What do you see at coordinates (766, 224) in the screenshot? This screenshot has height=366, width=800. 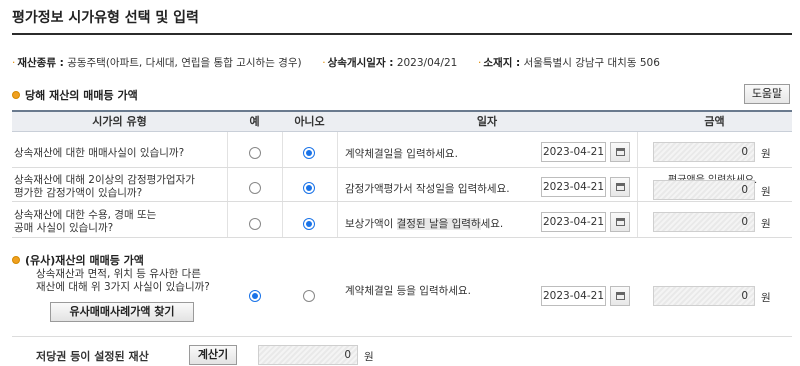 I see `expropriation-amount-unit: 원` at bounding box center [766, 224].